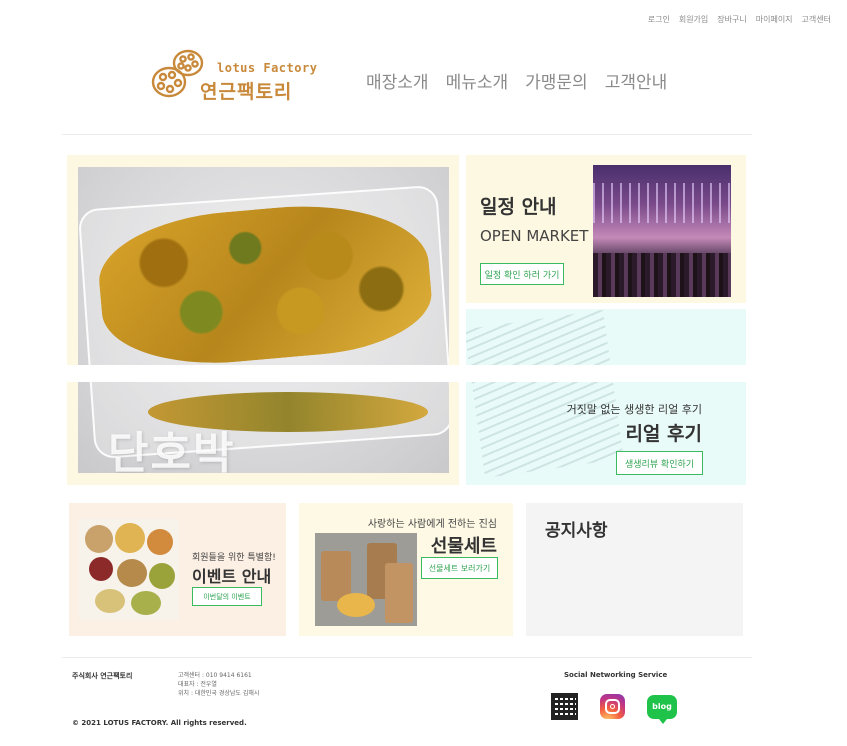  Describe the element at coordinates (731, 19) in the screenshot. I see `util-cart-link: 장바구니` at that location.